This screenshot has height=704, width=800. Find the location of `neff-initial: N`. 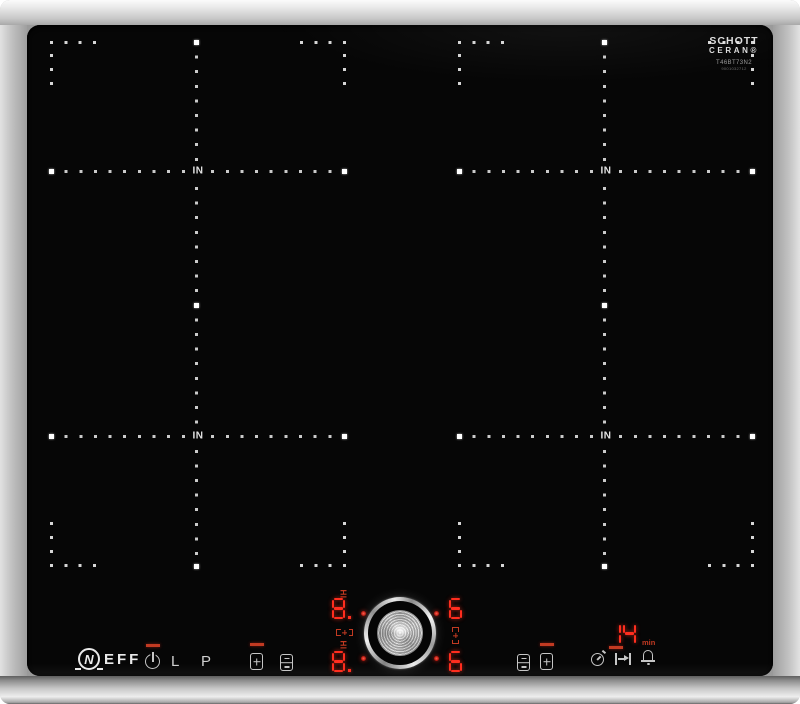

neff-initial: N is located at coordinates (89, 659).